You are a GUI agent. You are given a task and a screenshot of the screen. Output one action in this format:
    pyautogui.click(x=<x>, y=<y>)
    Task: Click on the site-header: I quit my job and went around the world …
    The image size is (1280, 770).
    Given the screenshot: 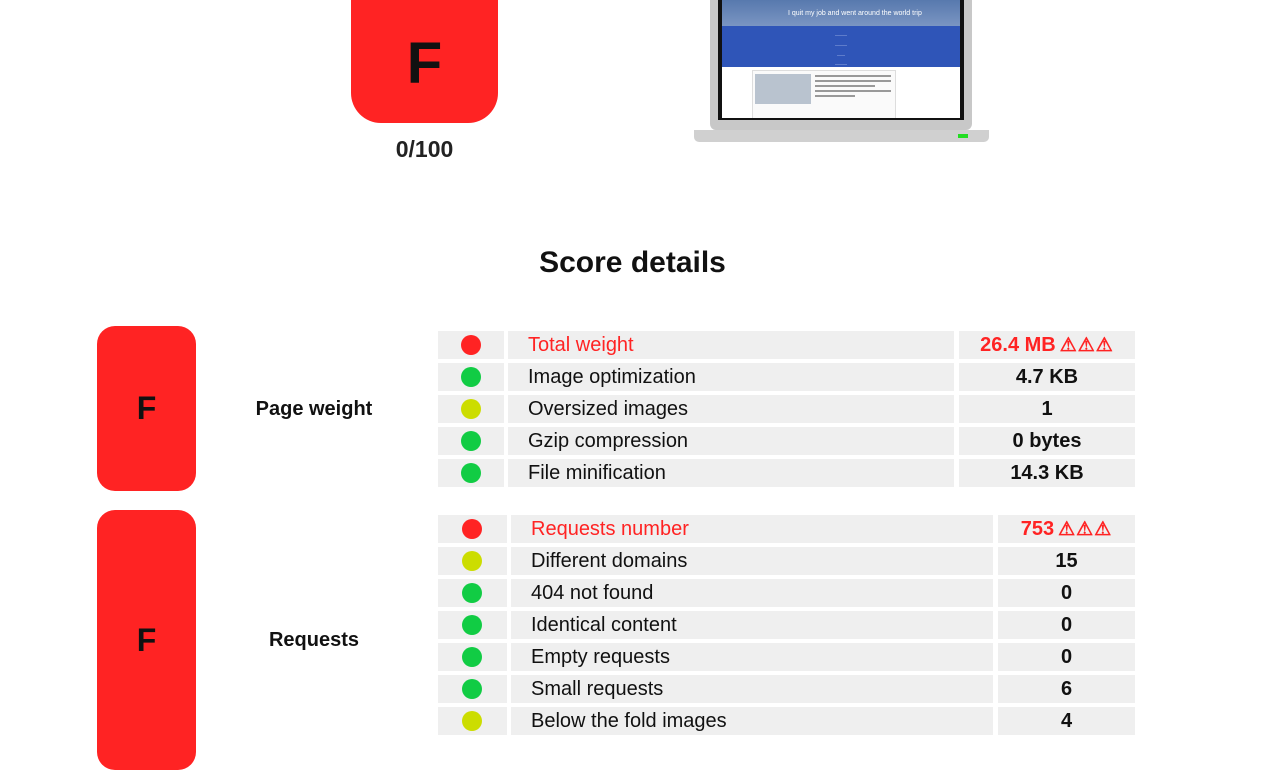 What is the action you would take?
    pyautogui.click(x=841, y=13)
    